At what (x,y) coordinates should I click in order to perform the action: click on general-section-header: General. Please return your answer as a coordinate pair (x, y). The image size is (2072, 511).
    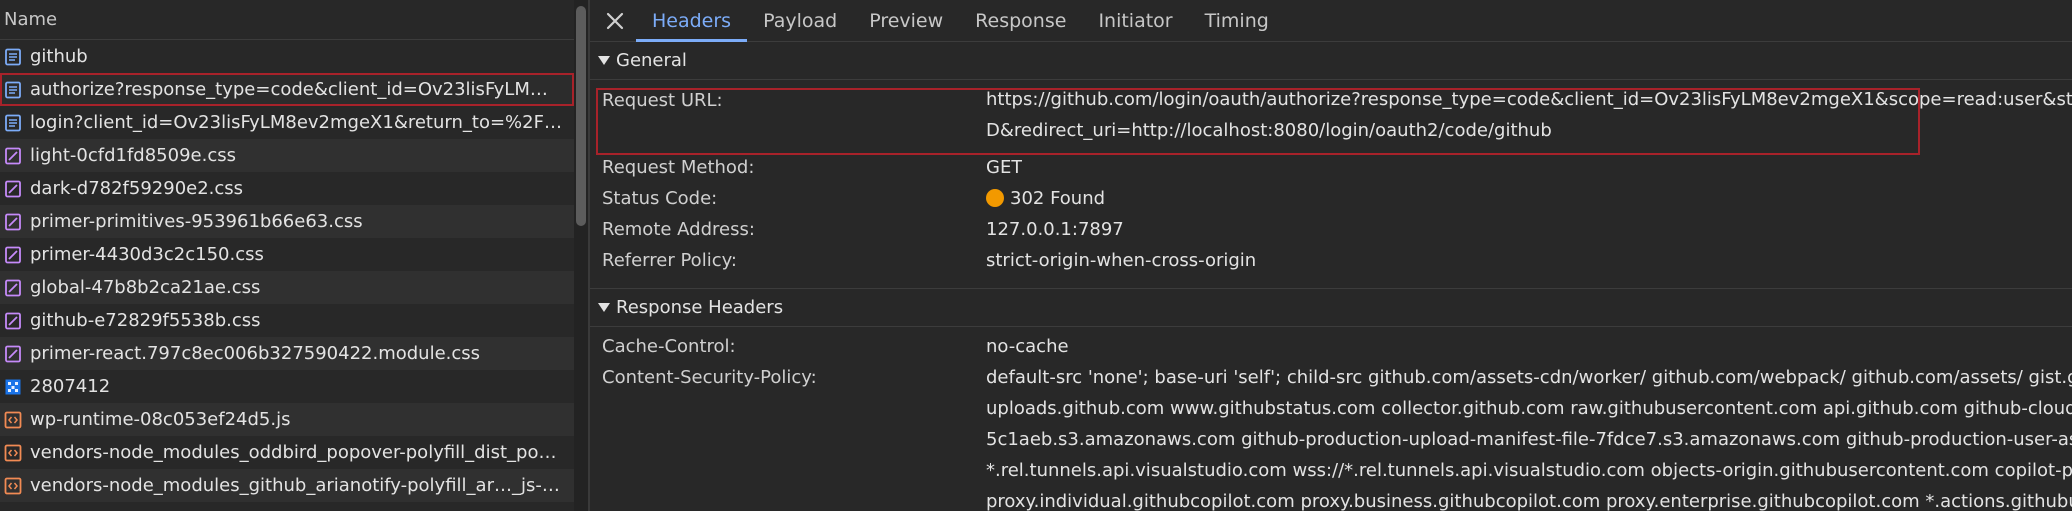
    Looking at the image, I should click on (1331, 61).